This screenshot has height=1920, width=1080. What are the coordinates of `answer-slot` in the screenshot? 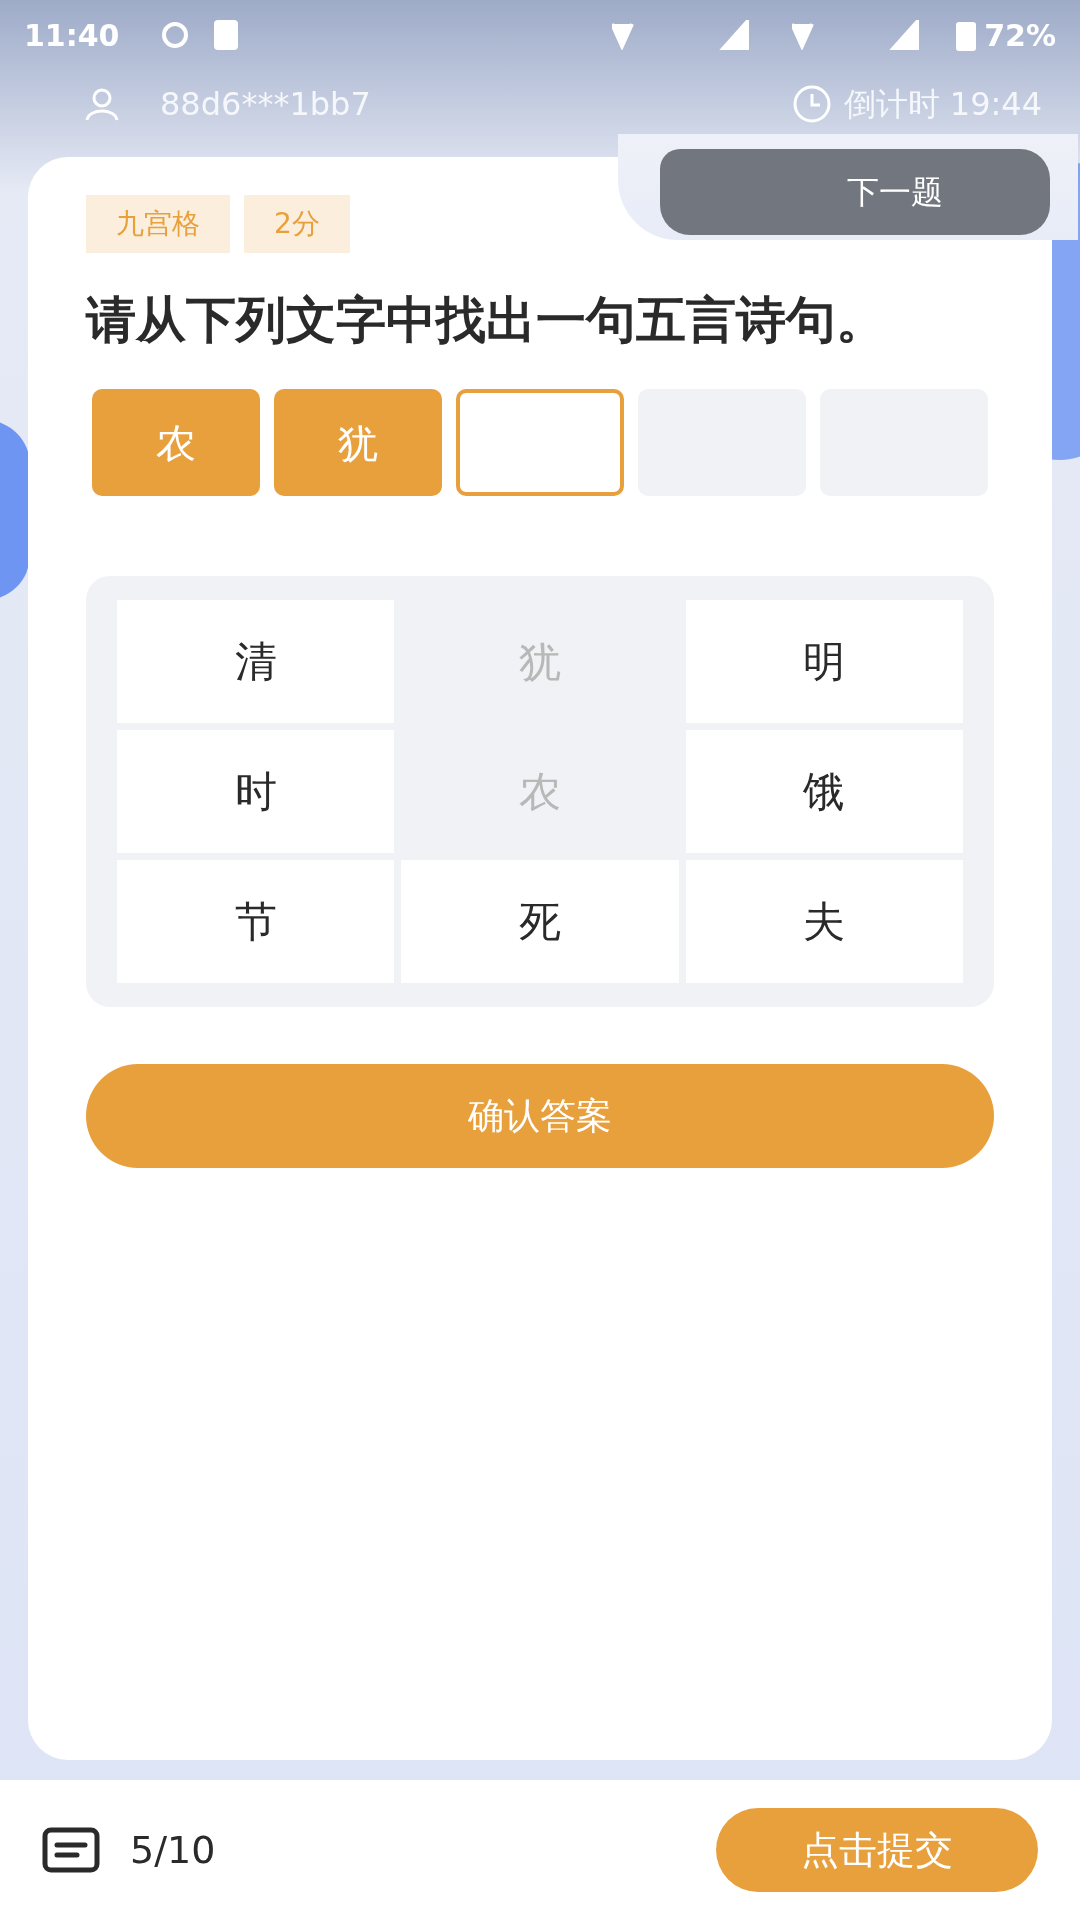 It's located at (540, 442).